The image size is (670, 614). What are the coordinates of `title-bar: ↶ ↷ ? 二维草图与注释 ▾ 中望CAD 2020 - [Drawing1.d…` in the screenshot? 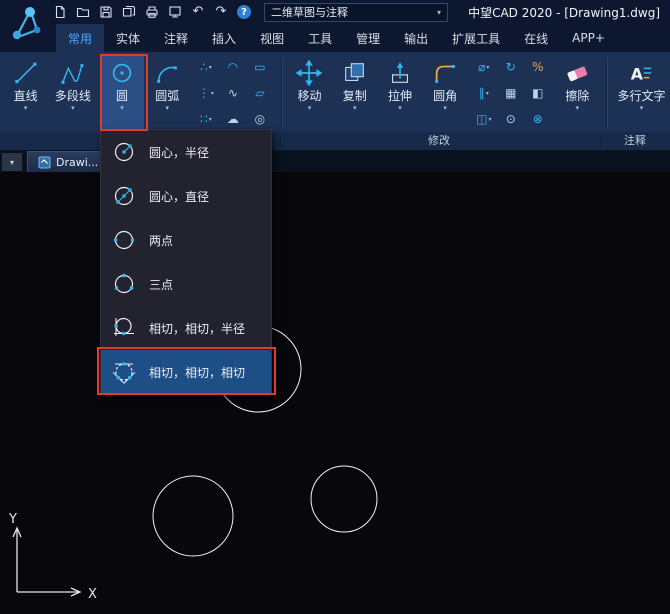 It's located at (335, 12).